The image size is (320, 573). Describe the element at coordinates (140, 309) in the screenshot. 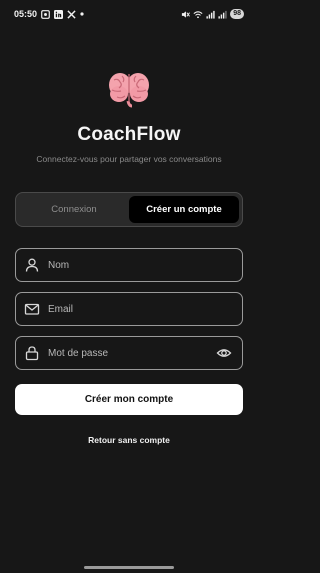

I see `email-input` at that location.